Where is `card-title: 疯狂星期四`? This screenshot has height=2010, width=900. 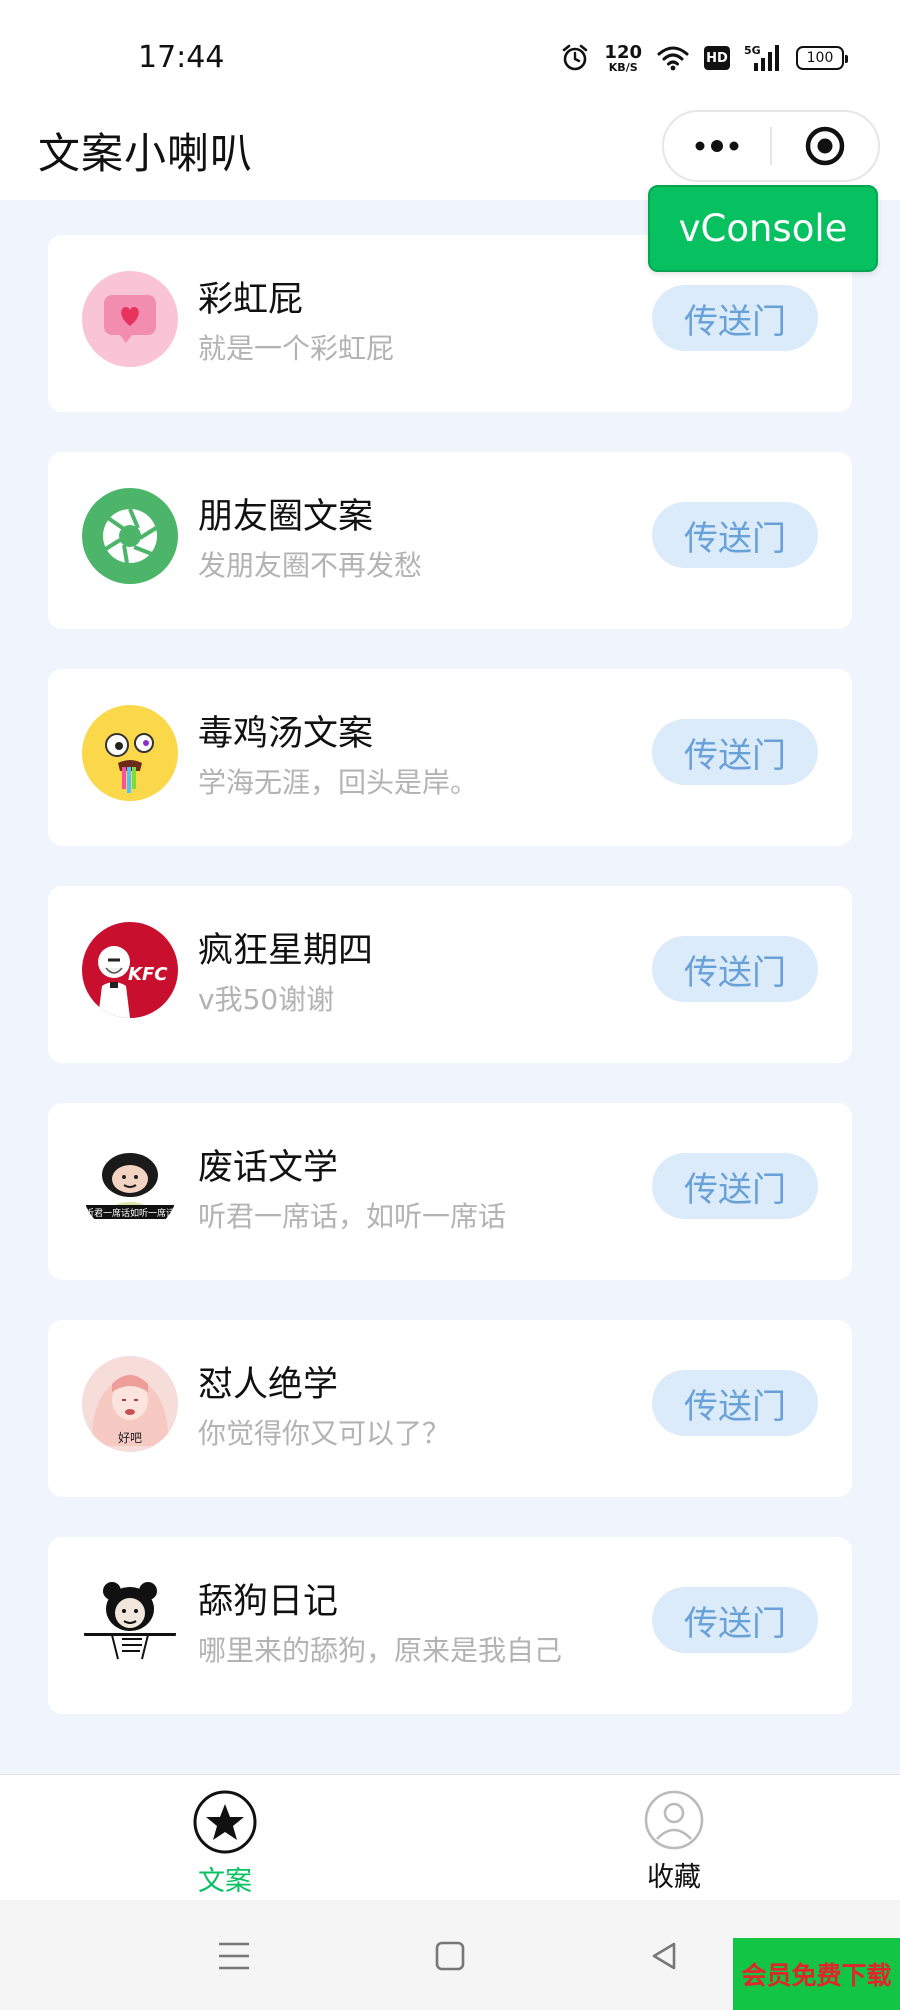 card-title: 疯狂星期四 is located at coordinates (286, 951).